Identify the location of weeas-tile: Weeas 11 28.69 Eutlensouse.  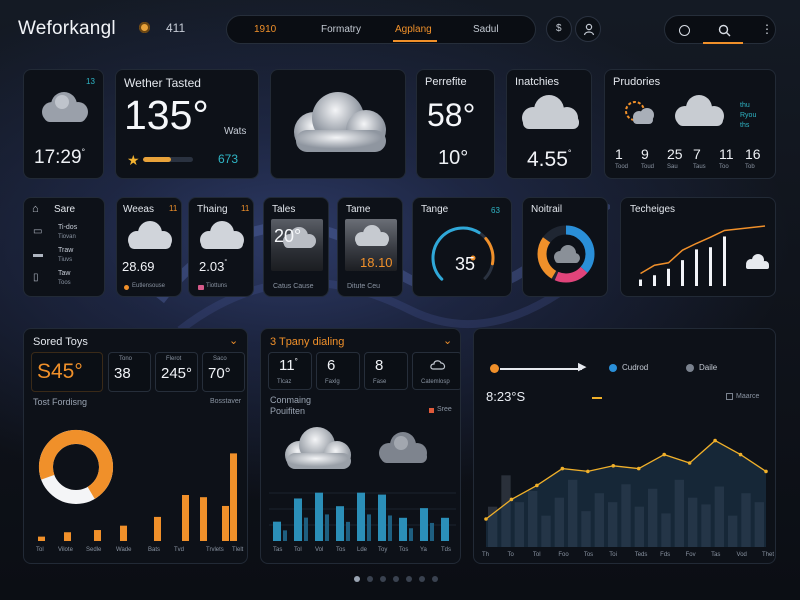
(149, 247).